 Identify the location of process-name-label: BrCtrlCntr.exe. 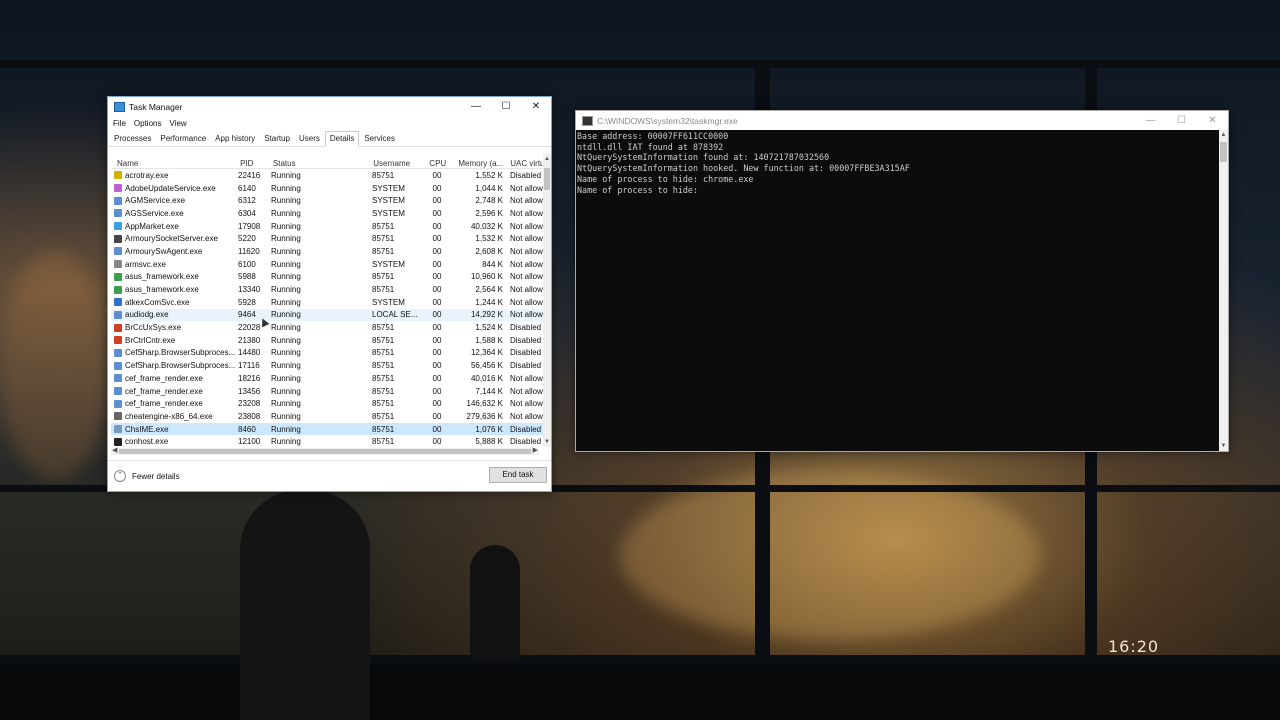
(150, 340).